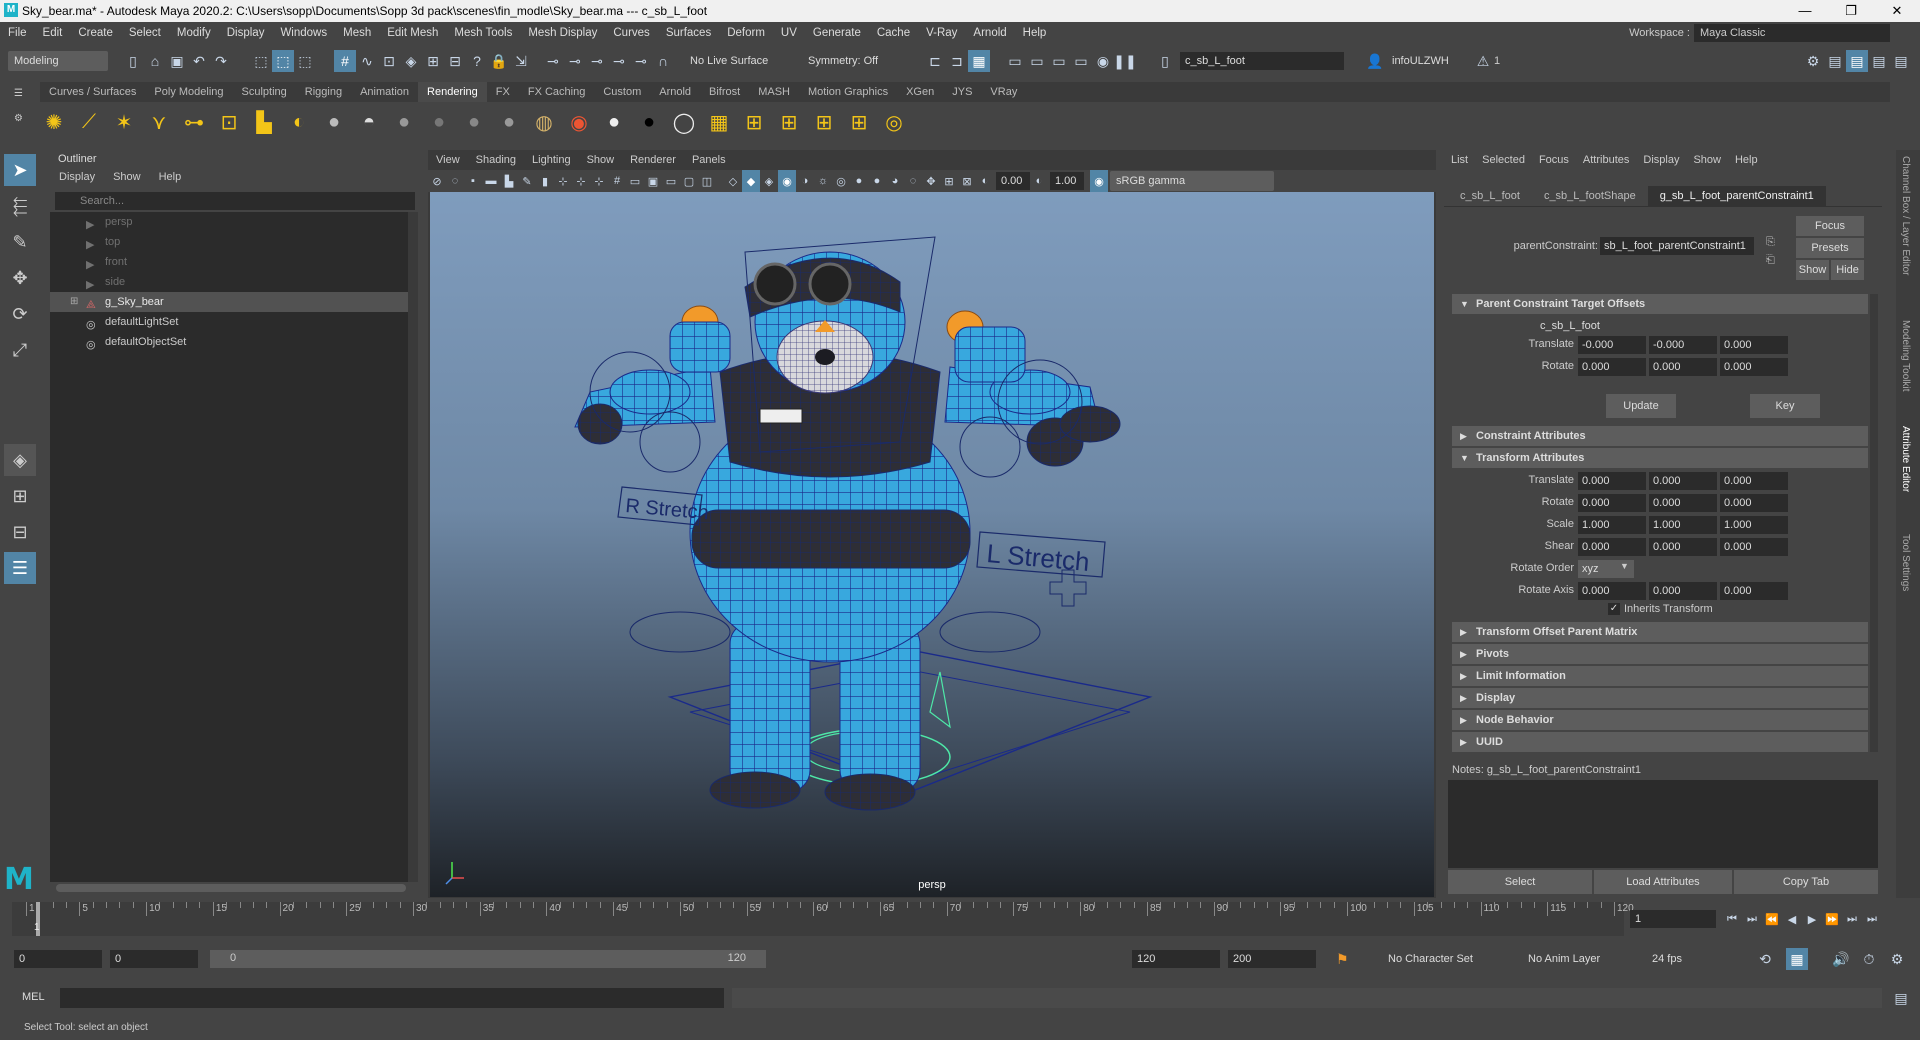 This screenshot has height=1040, width=1920. What do you see at coordinates (499, 61) in the screenshot?
I see `lock-icon: 🔒` at bounding box center [499, 61].